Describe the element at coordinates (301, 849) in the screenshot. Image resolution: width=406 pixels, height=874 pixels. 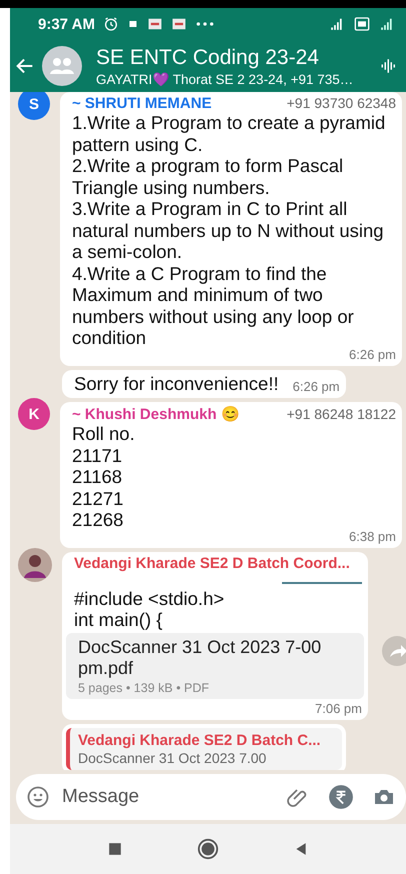
I see `back-nav-icon` at that location.